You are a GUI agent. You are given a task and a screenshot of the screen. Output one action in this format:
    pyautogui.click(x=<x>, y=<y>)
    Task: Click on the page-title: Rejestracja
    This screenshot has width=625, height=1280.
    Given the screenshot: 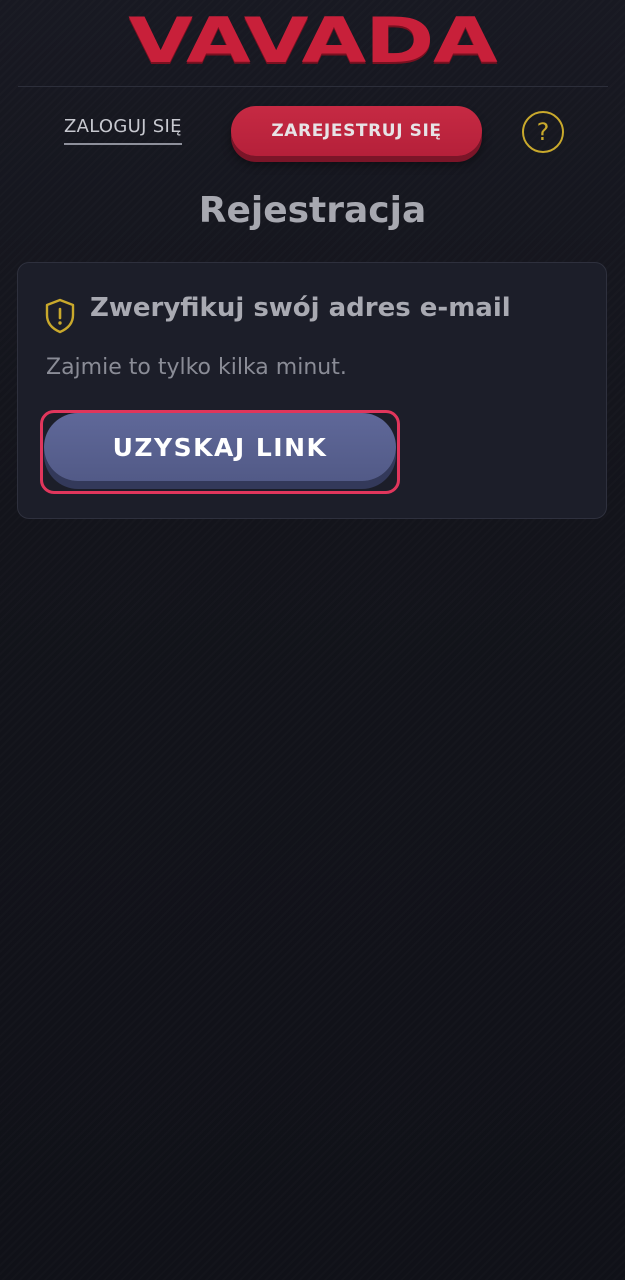 What is the action you would take?
    pyautogui.click(x=312, y=210)
    